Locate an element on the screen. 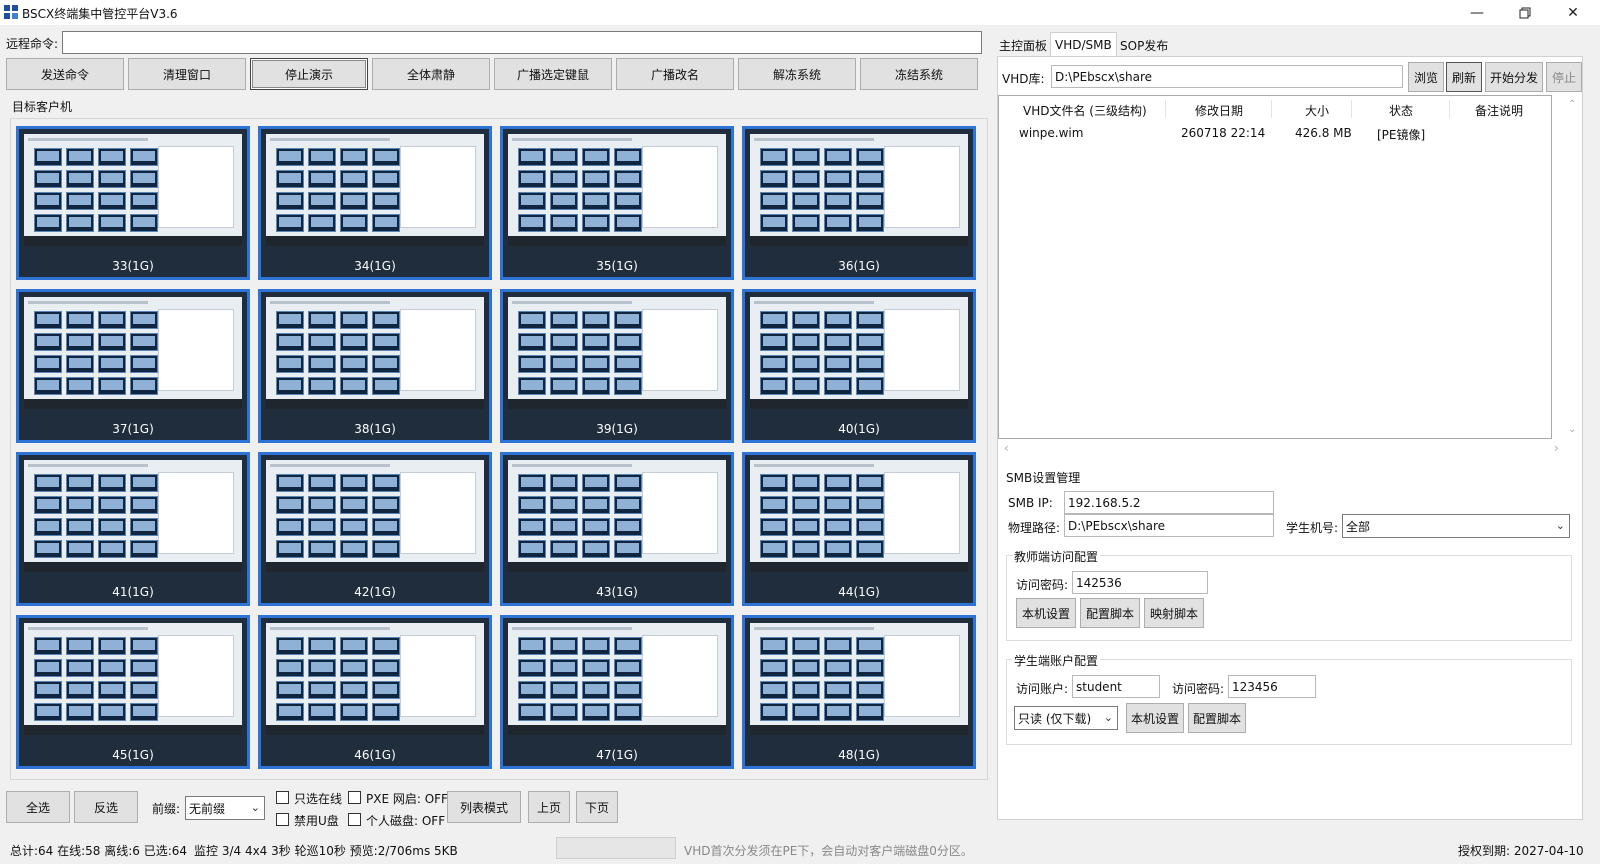  column-header-size: 大小 is located at coordinates (1317, 110).